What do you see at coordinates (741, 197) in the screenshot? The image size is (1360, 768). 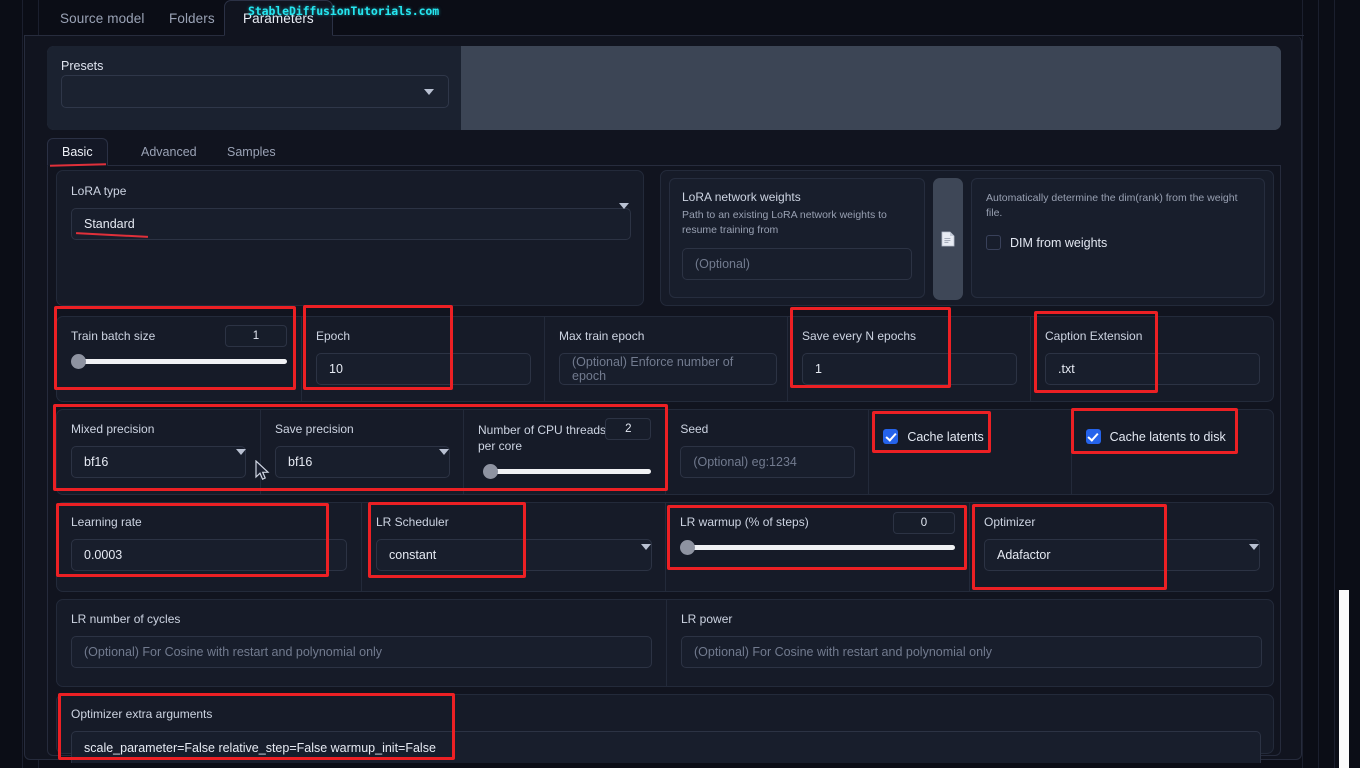 I see `lora-network-weights-label: LoRA network weights` at bounding box center [741, 197].